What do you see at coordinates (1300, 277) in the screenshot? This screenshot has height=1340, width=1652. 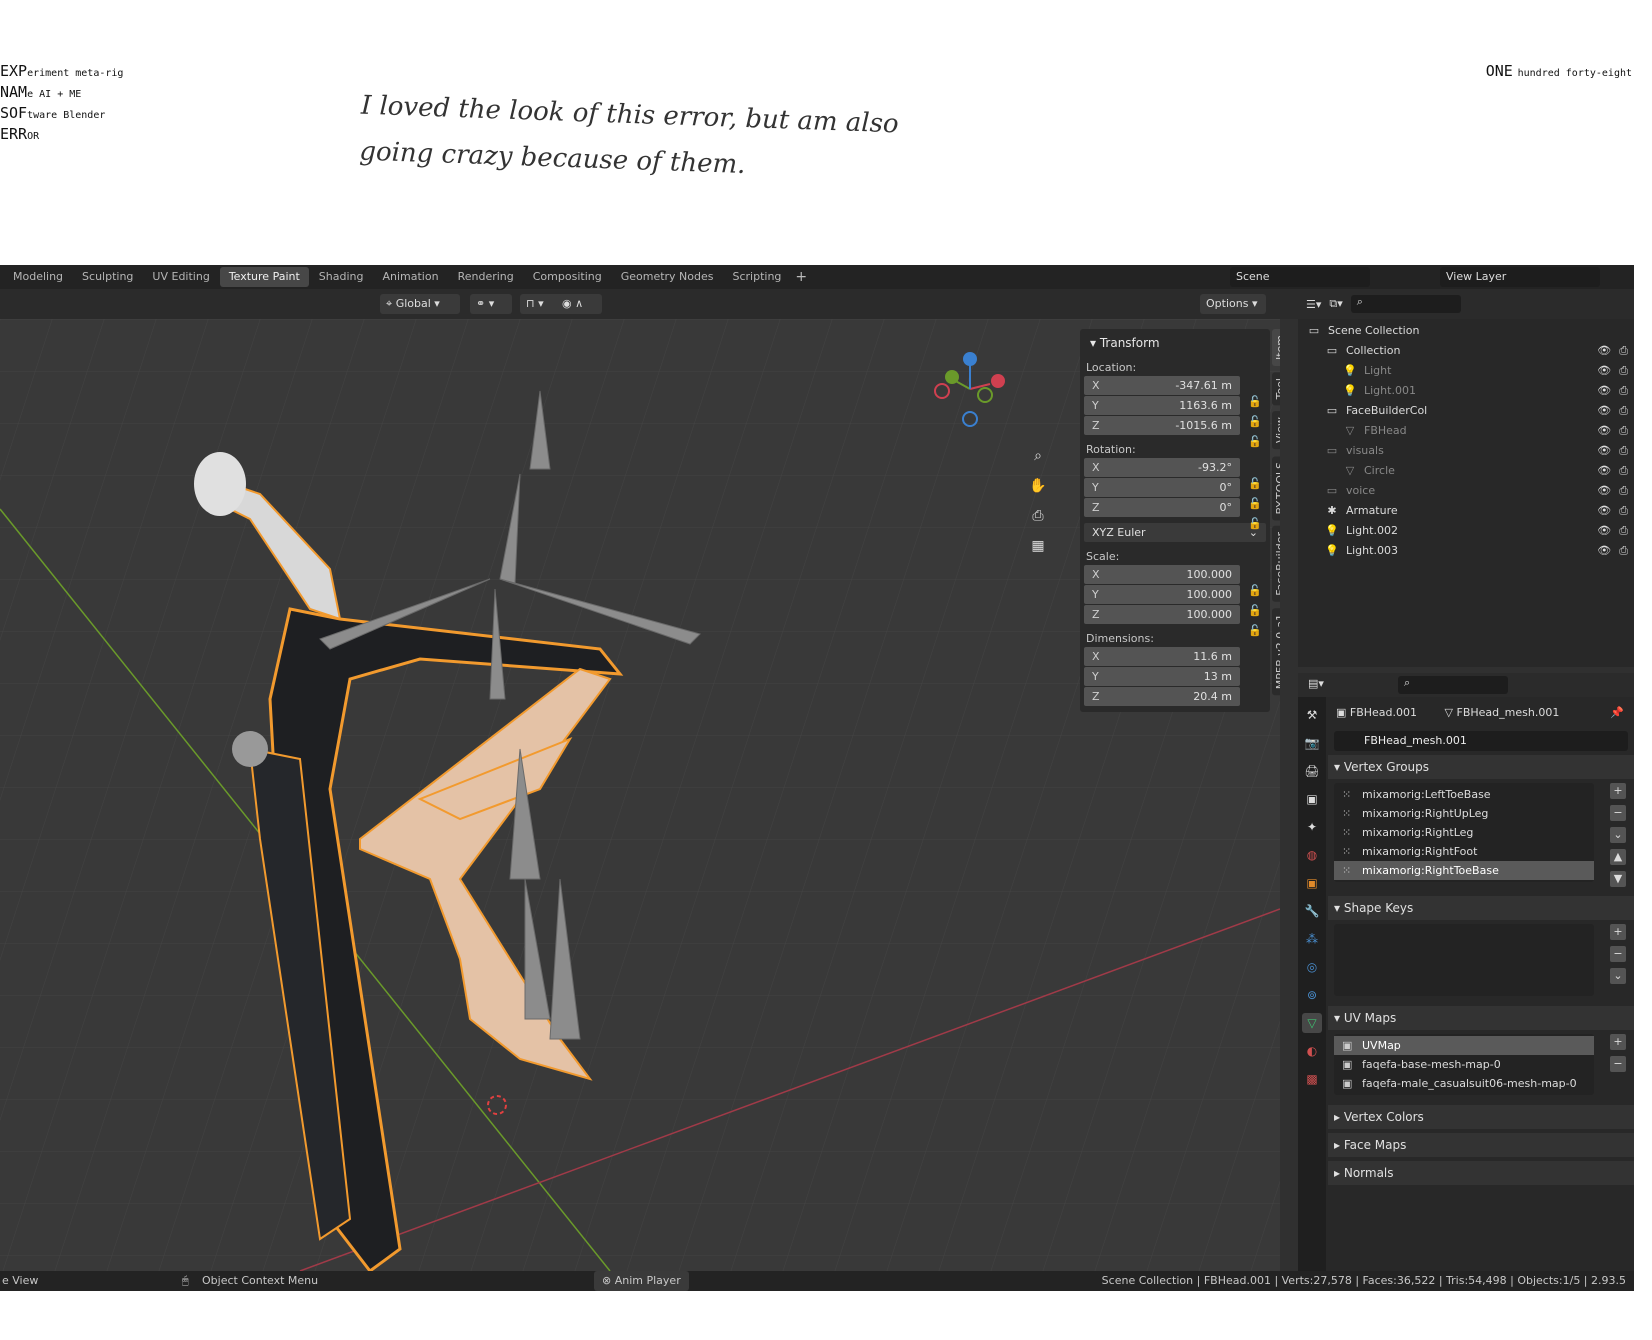 I see `scene-selector: Scene` at bounding box center [1300, 277].